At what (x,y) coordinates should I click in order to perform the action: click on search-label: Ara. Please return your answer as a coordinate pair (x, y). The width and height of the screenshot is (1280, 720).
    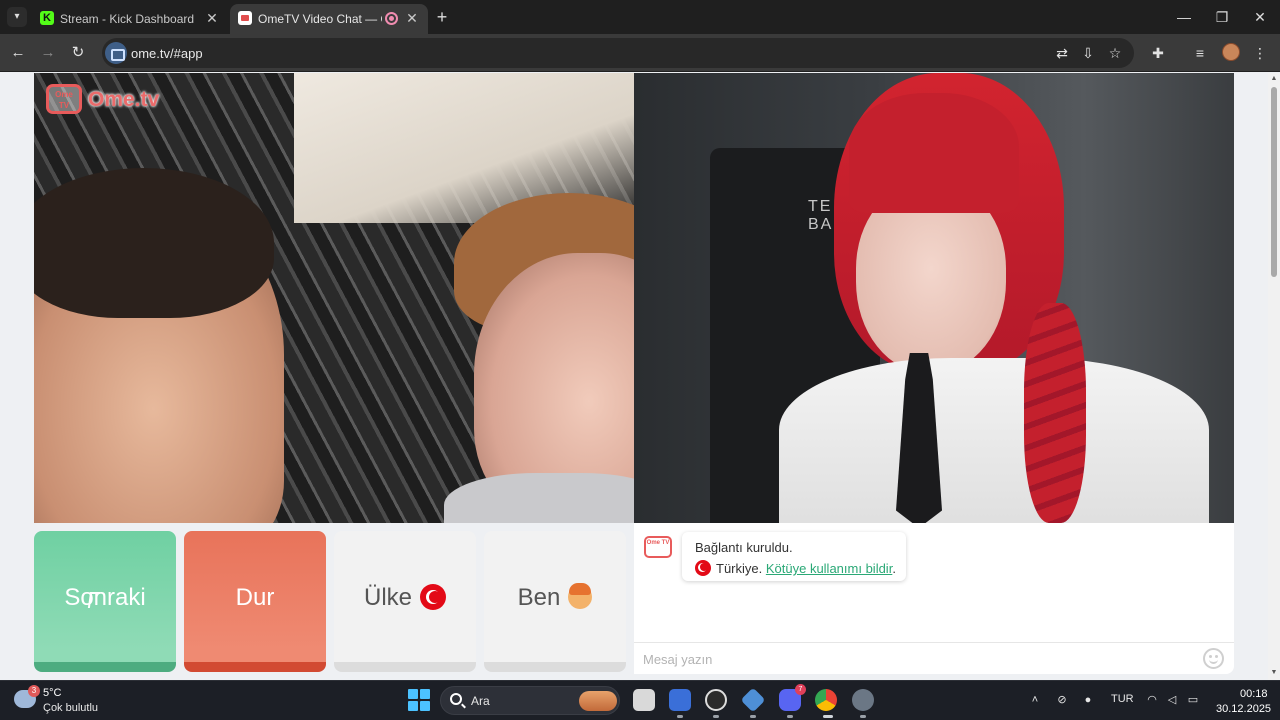
    Looking at the image, I should click on (480, 701).